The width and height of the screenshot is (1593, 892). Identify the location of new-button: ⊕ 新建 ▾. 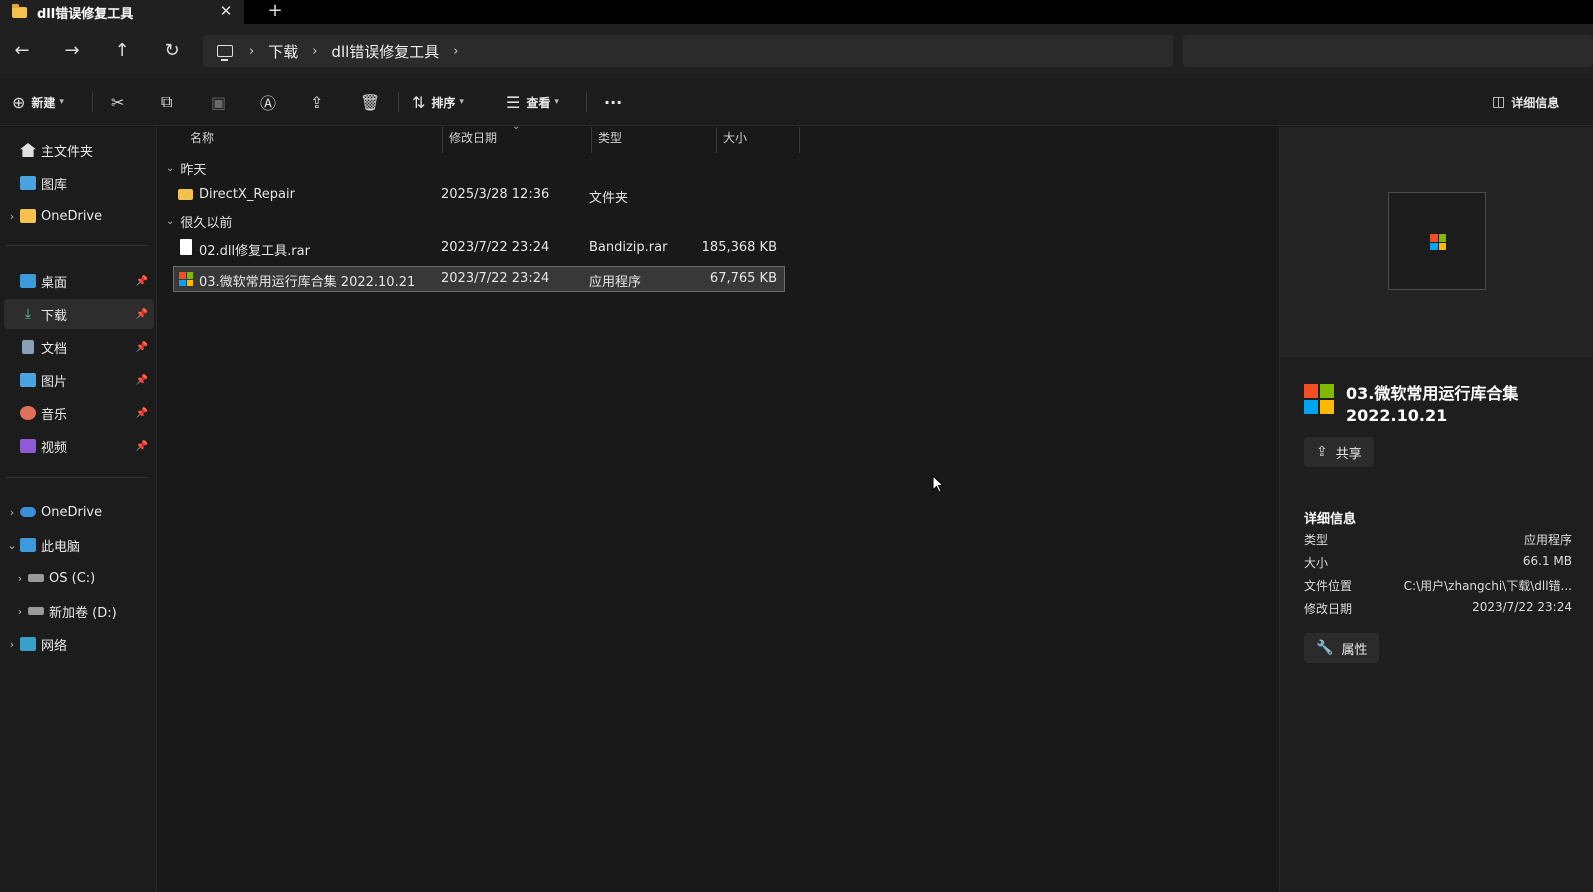
(38, 102).